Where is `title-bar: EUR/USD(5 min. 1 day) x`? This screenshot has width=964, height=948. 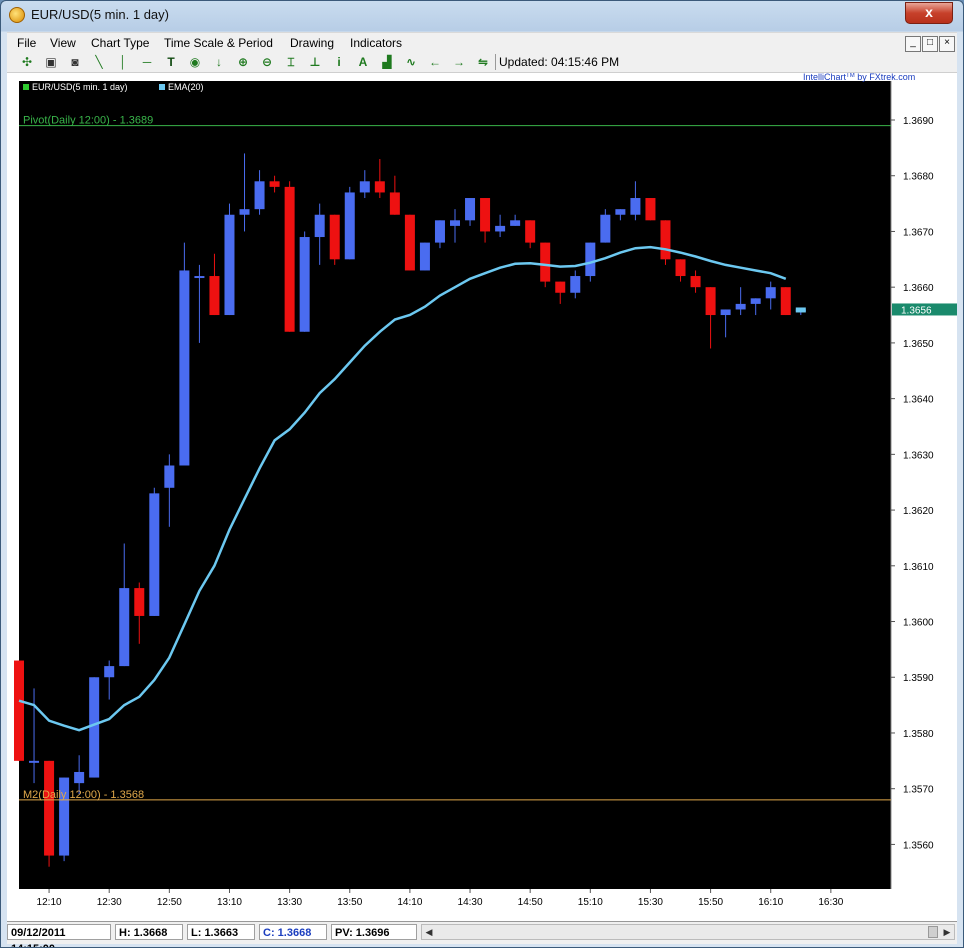 title-bar: EUR/USD(5 min. 1 day) x is located at coordinates (482, 15).